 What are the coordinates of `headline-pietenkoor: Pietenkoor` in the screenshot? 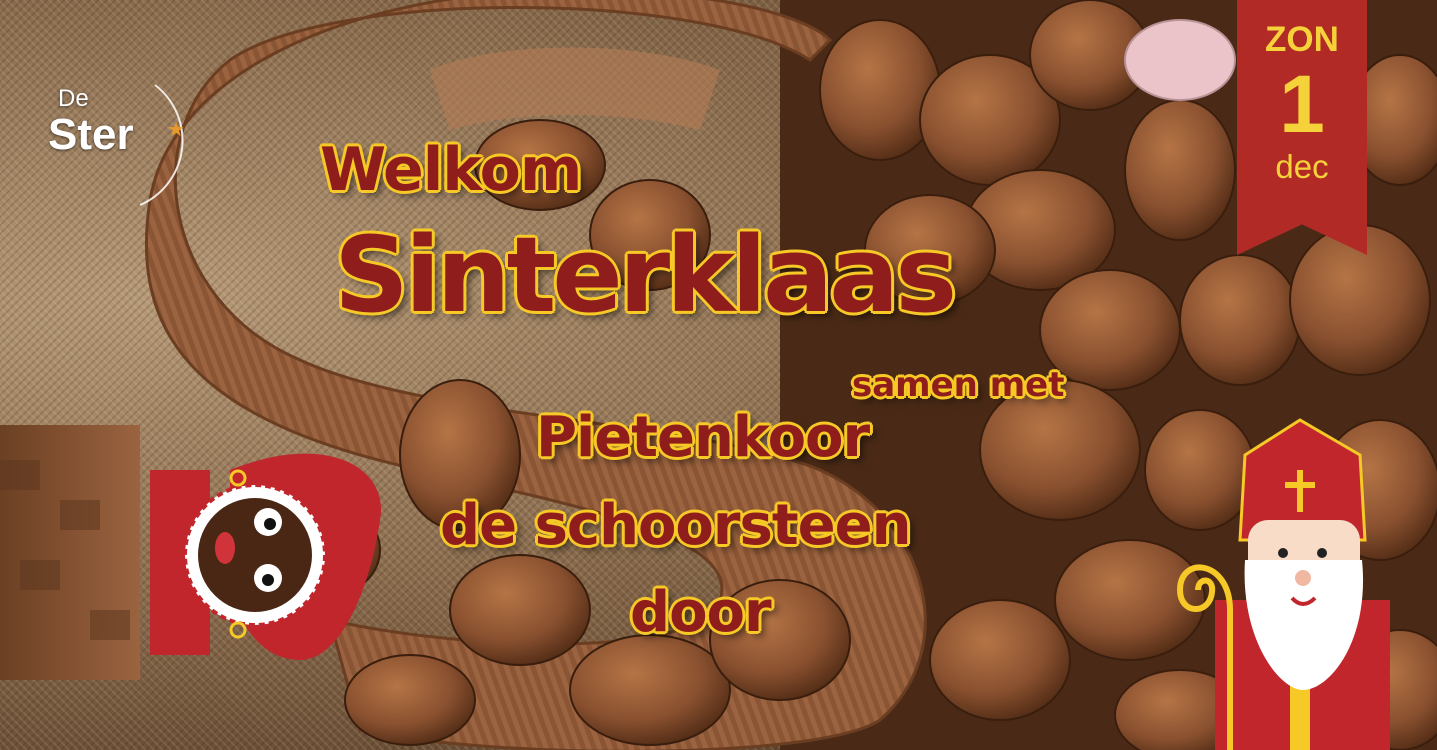 It's located at (703, 437).